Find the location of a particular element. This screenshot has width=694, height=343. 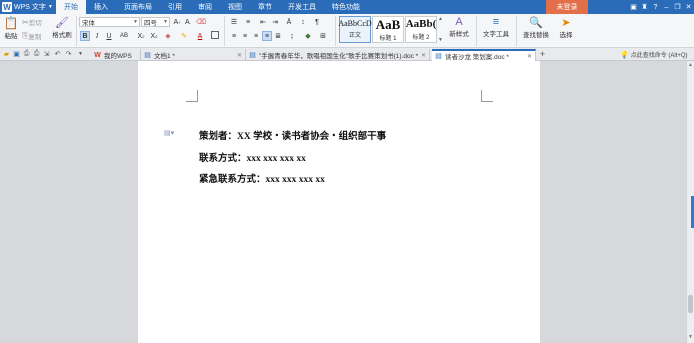

find-replace-button: 🔍 查找替换 is located at coordinates (536, 27).